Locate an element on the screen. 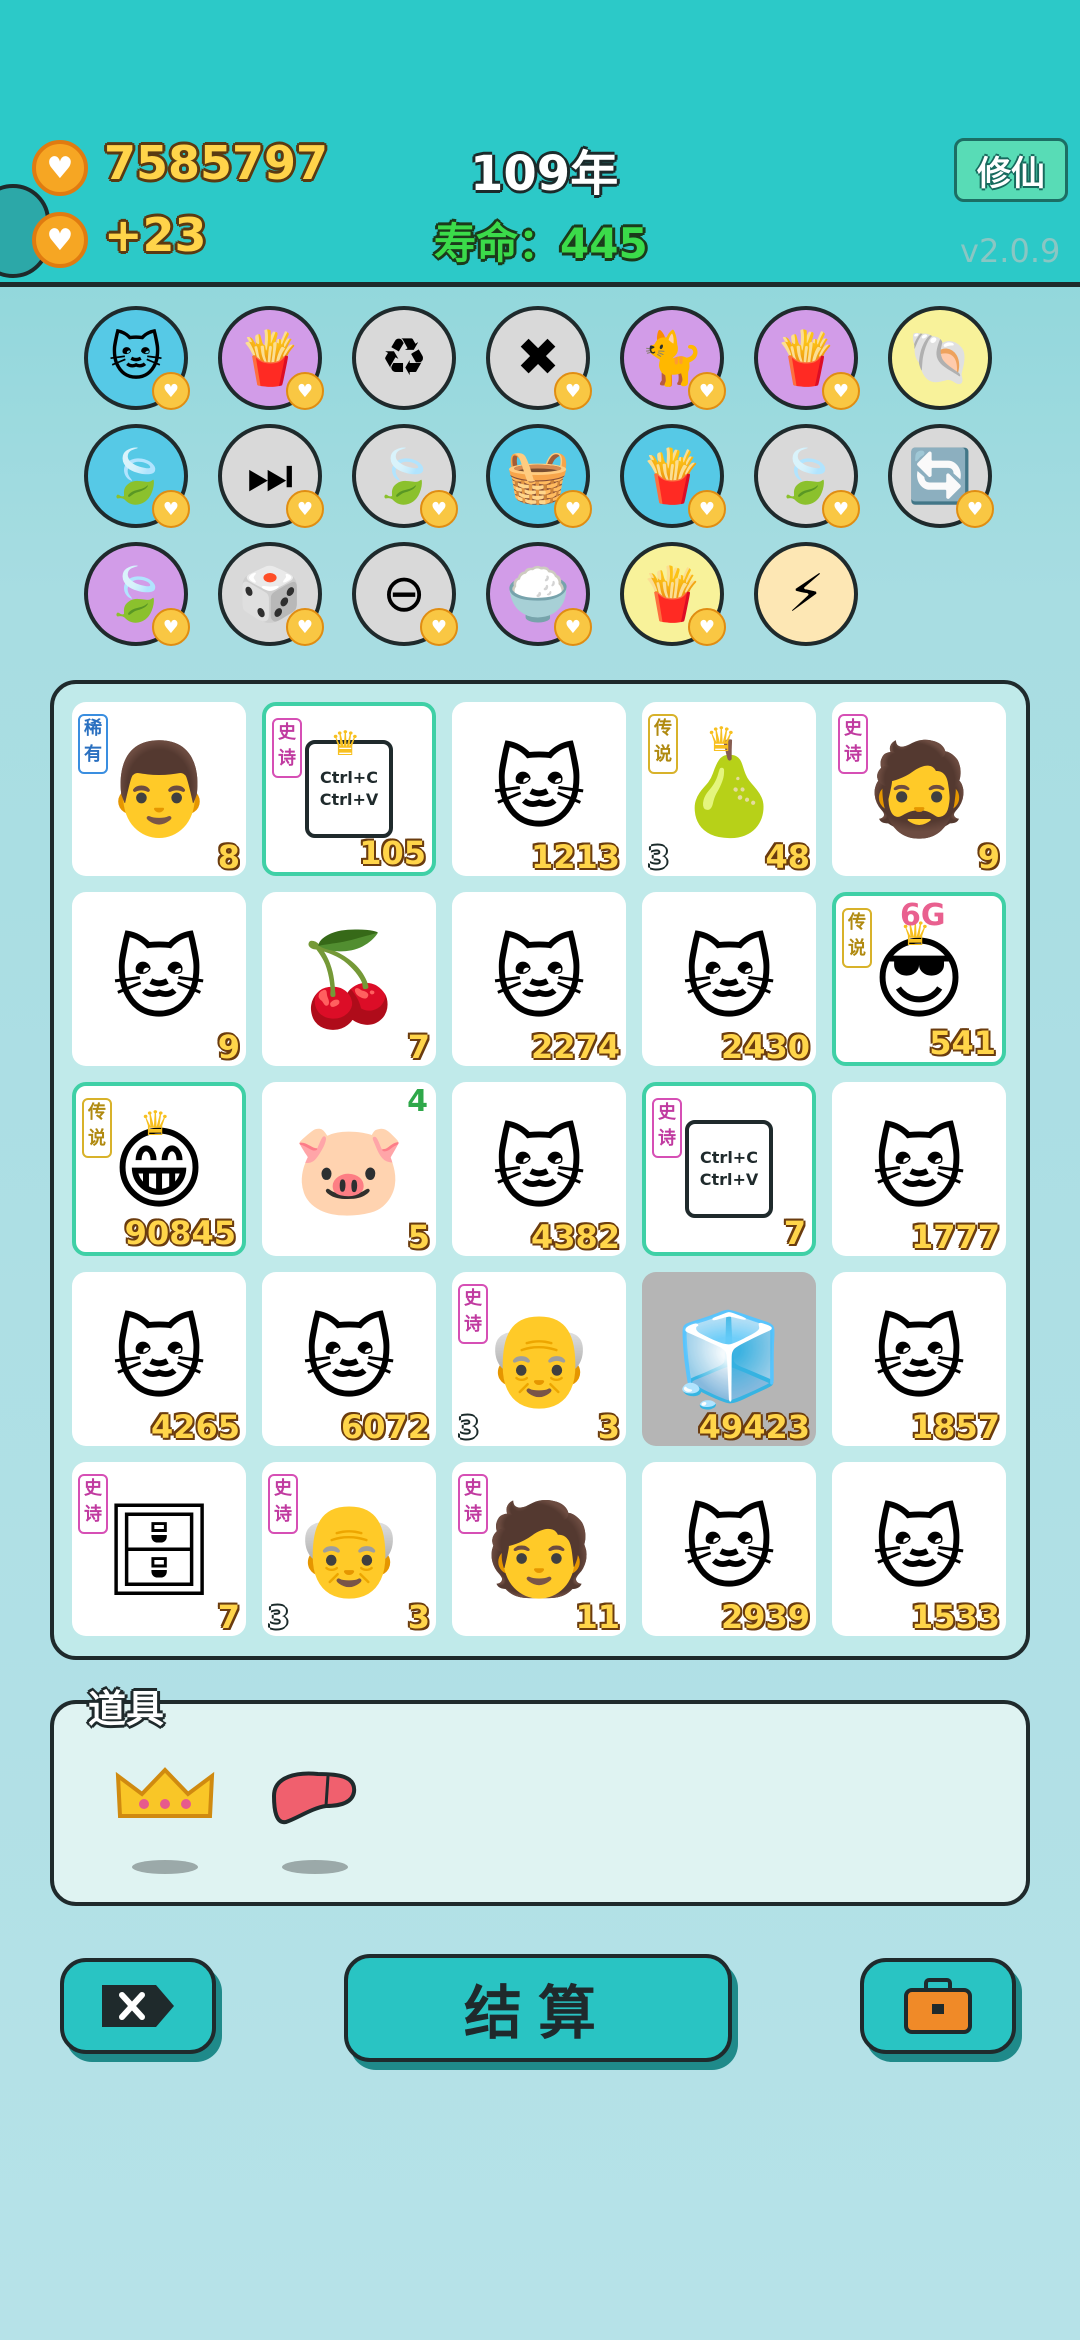 The width and height of the screenshot is (1080, 2340). lightning-icon: ⚡ is located at coordinates (806, 594).